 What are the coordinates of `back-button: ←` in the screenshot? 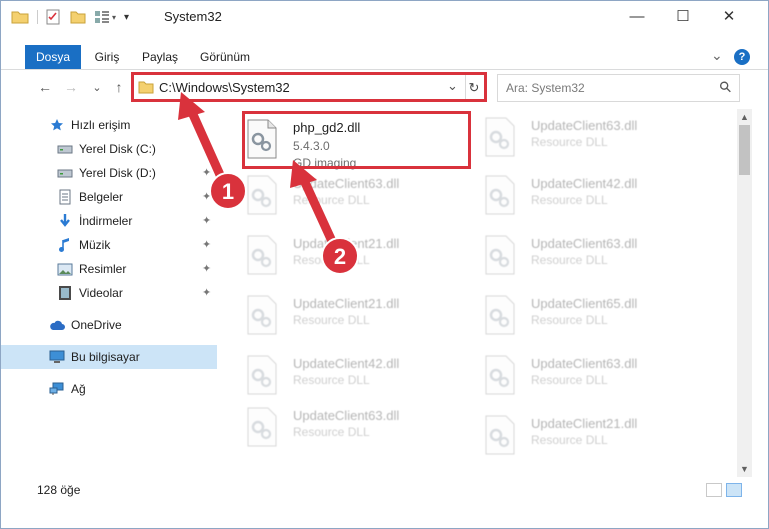 It's located at (45, 87).